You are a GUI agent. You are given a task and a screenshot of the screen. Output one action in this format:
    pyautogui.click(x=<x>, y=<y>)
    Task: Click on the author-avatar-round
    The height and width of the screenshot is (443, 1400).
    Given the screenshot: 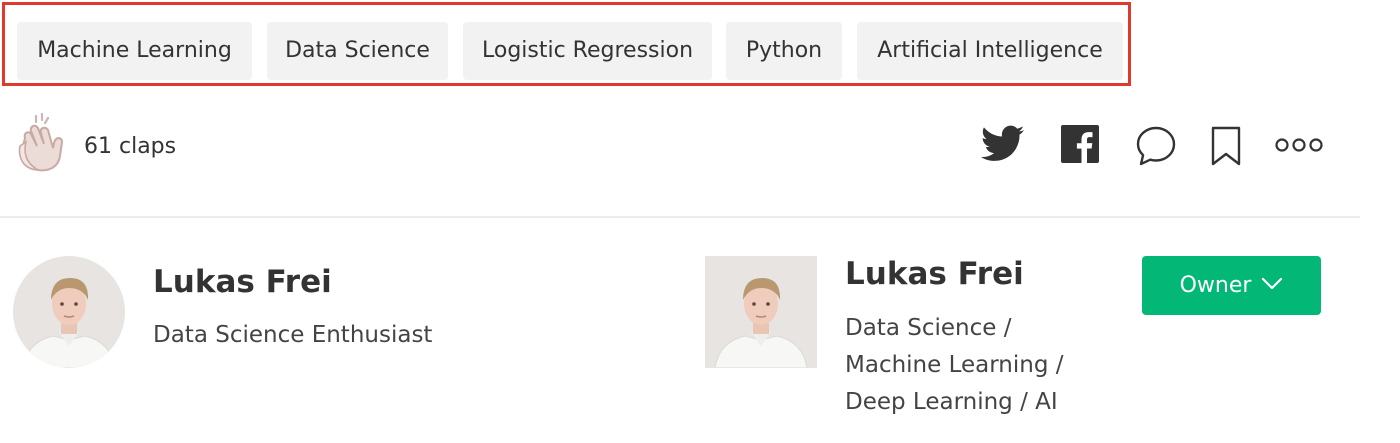 What is the action you would take?
    pyautogui.click(x=69, y=312)
    